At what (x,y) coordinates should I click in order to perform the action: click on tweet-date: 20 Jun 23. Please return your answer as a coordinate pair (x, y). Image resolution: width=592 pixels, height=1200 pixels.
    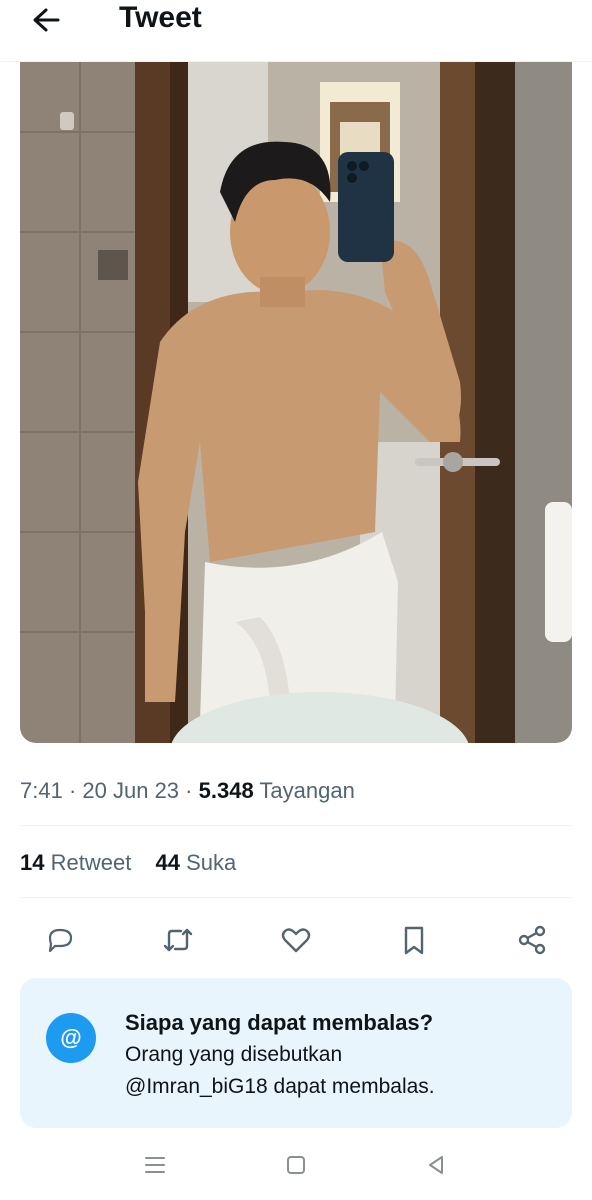
    Looking at the image, I should click on (131, 790).